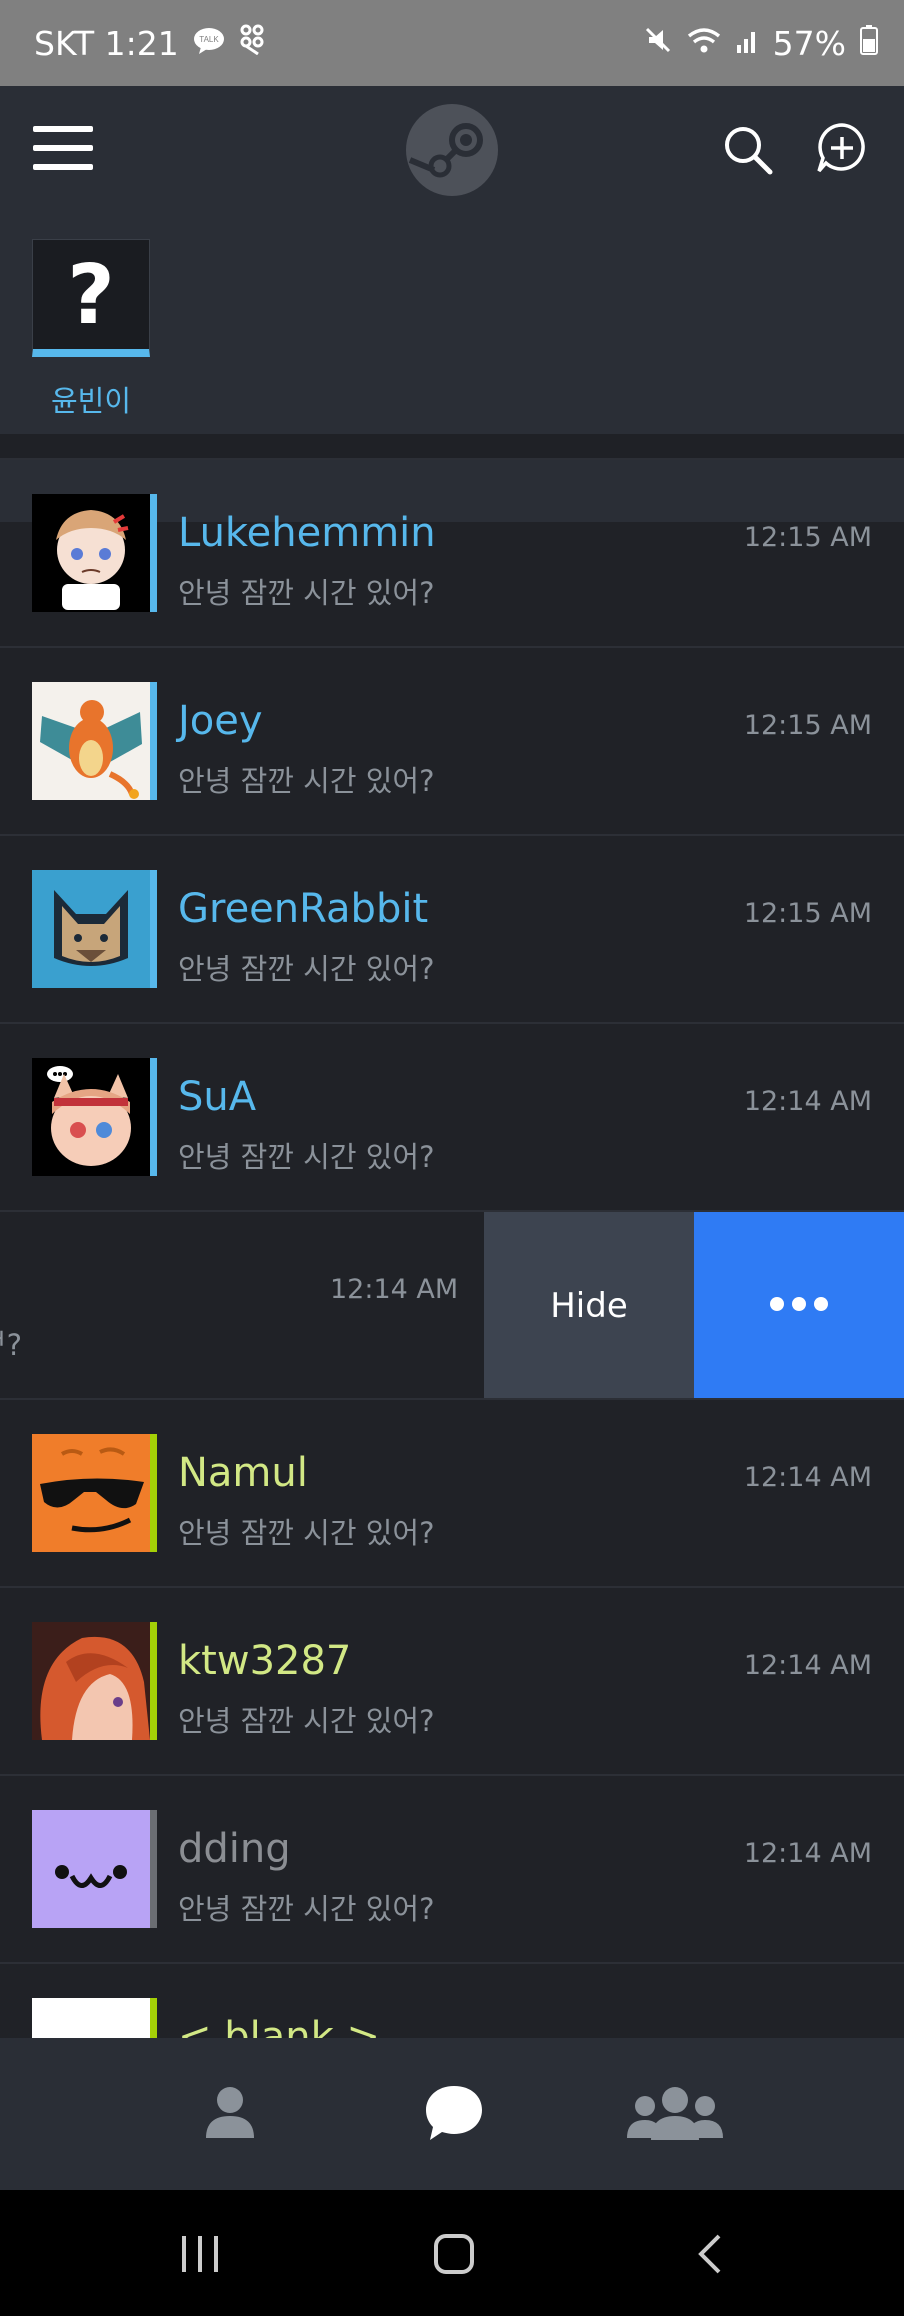 The image size is (904, 2316). I want to click on bottom-nav, so click(452, 2114).